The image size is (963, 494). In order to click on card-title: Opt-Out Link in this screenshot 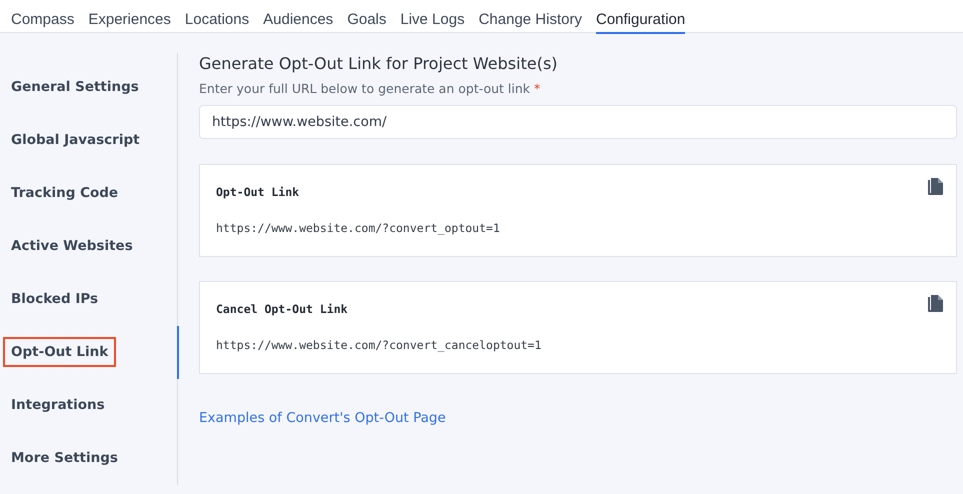, I will do `click(258, 192)`.